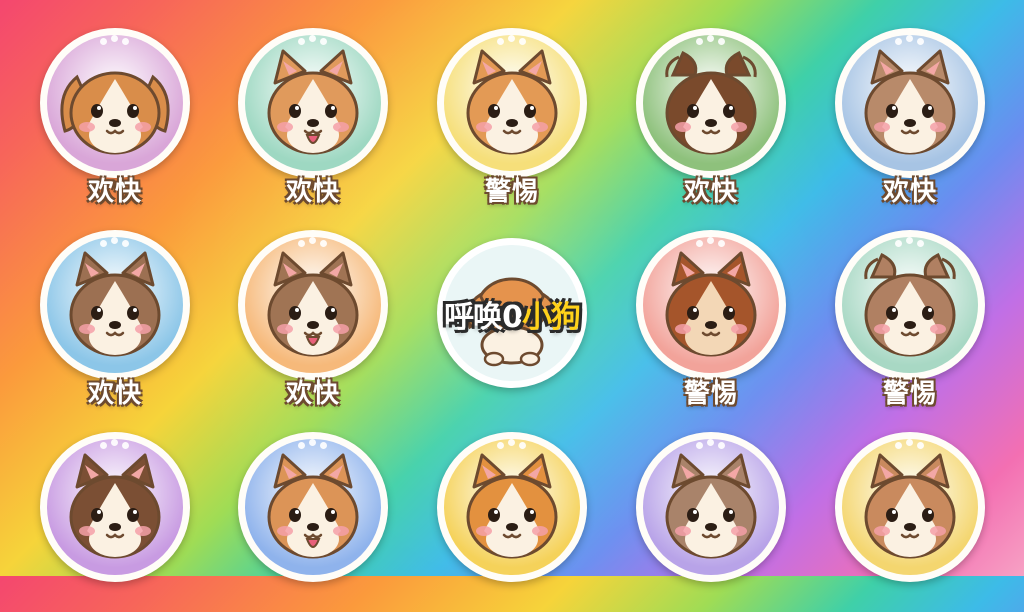 This screenshot has height=612, width=1024. Describe the element at coordinates (473, 317) in the screenshot. I see `title-part1: 呼唤` at that location.